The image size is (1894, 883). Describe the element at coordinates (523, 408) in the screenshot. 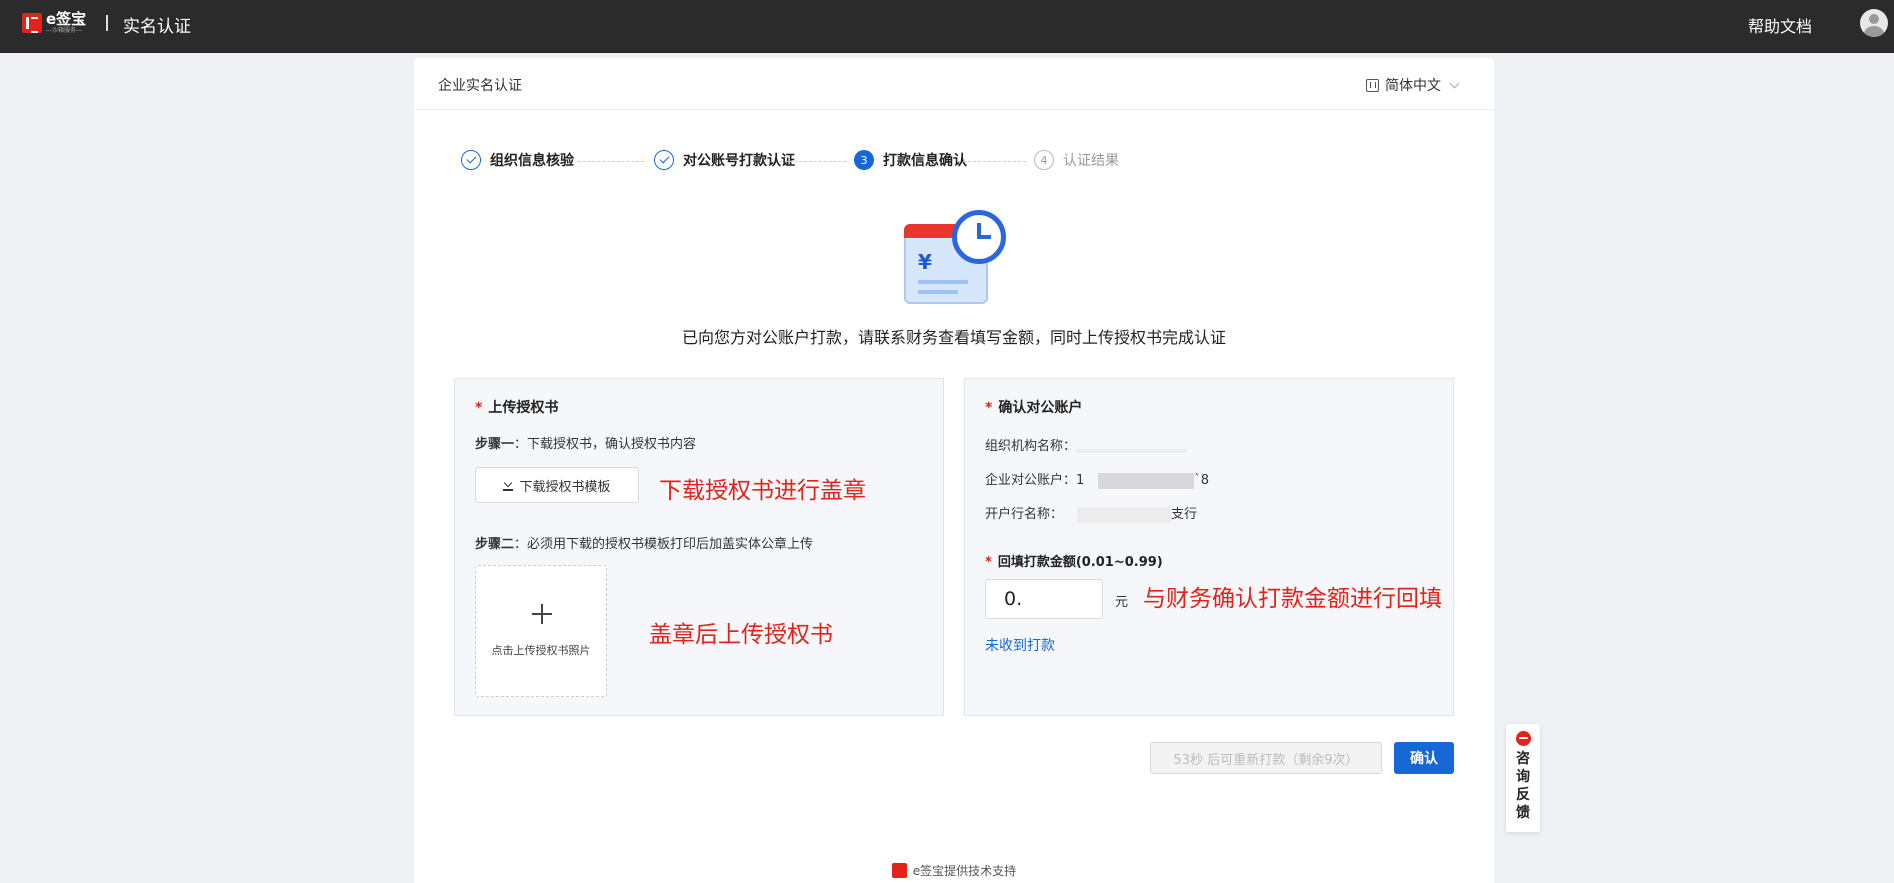

I see `upload-panel-title-text: 上传授权书` at that location.